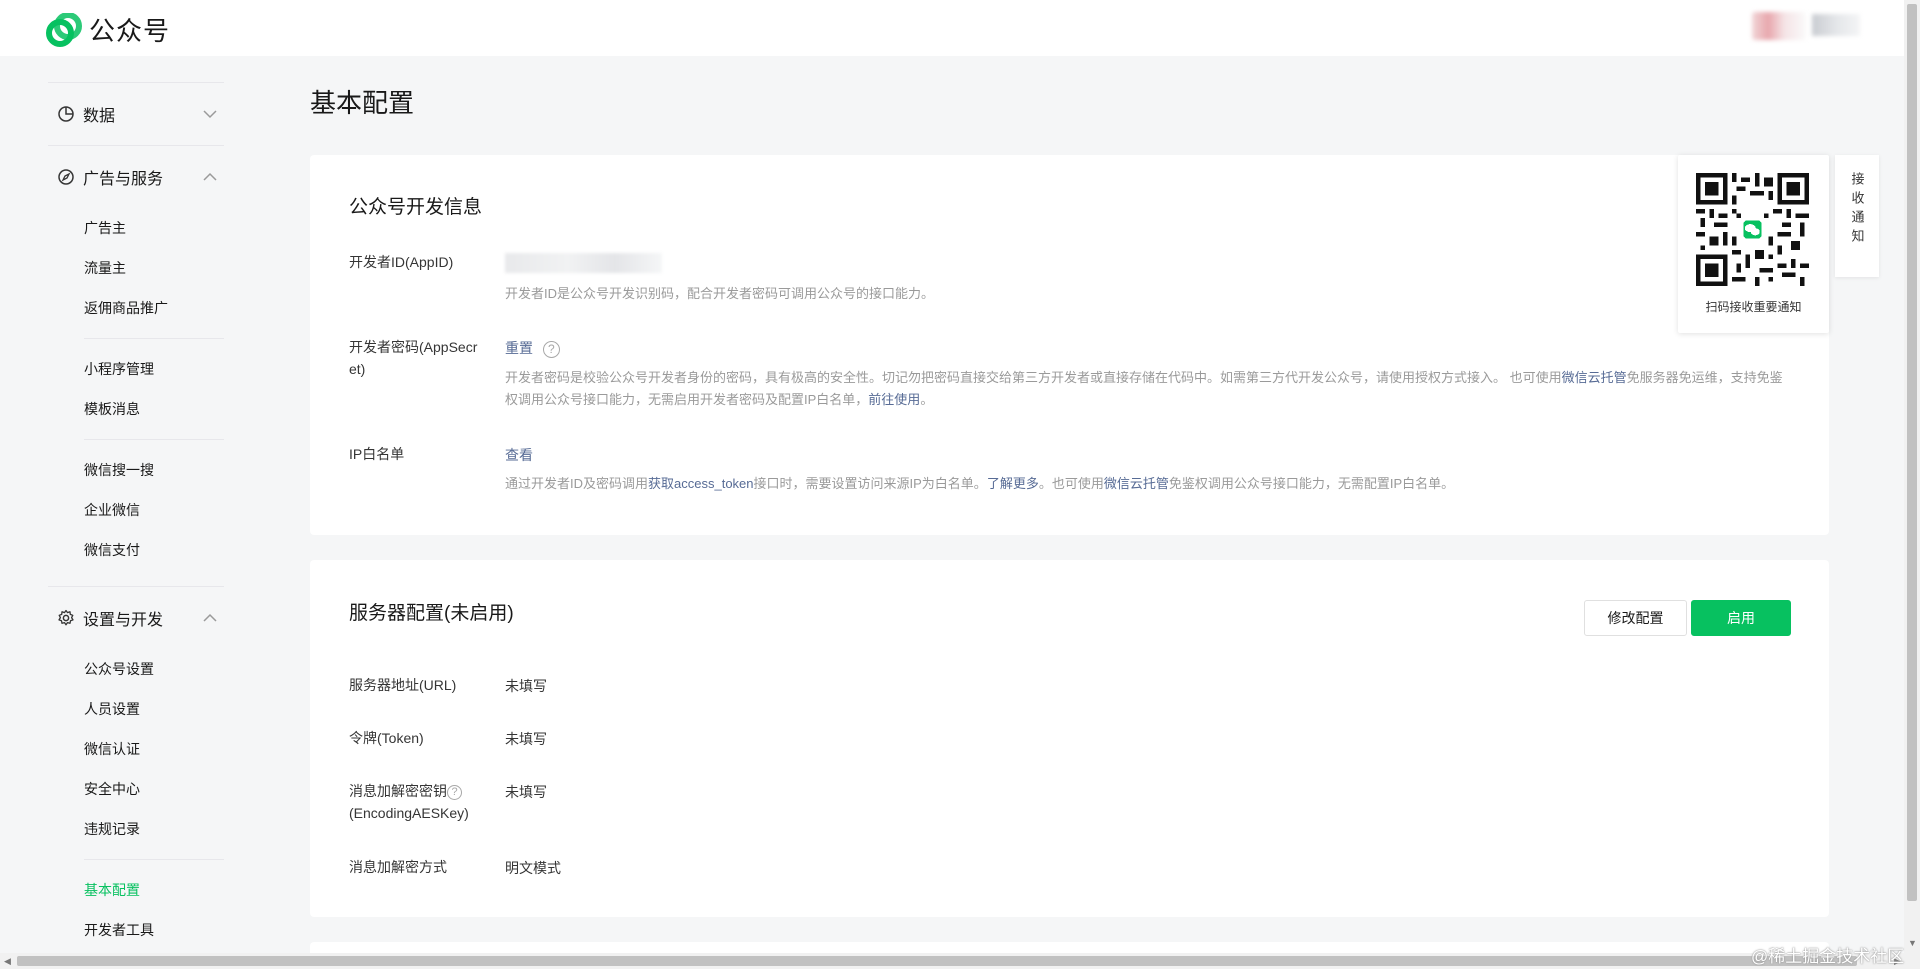 The height and width of the screenshot is (969, 1920). What do you see at coordinates (66, 114) in the screenshot?
I see `pie-chart-icon` at bounding box center [66, 114].